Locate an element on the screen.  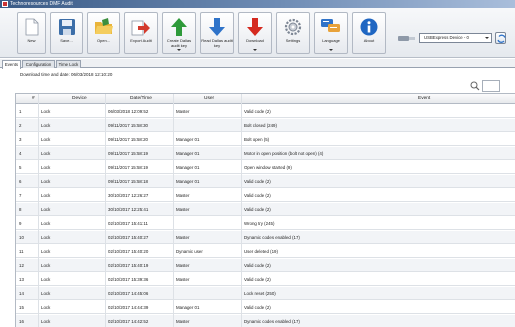
export-icon is located at coordinates (140, 28).